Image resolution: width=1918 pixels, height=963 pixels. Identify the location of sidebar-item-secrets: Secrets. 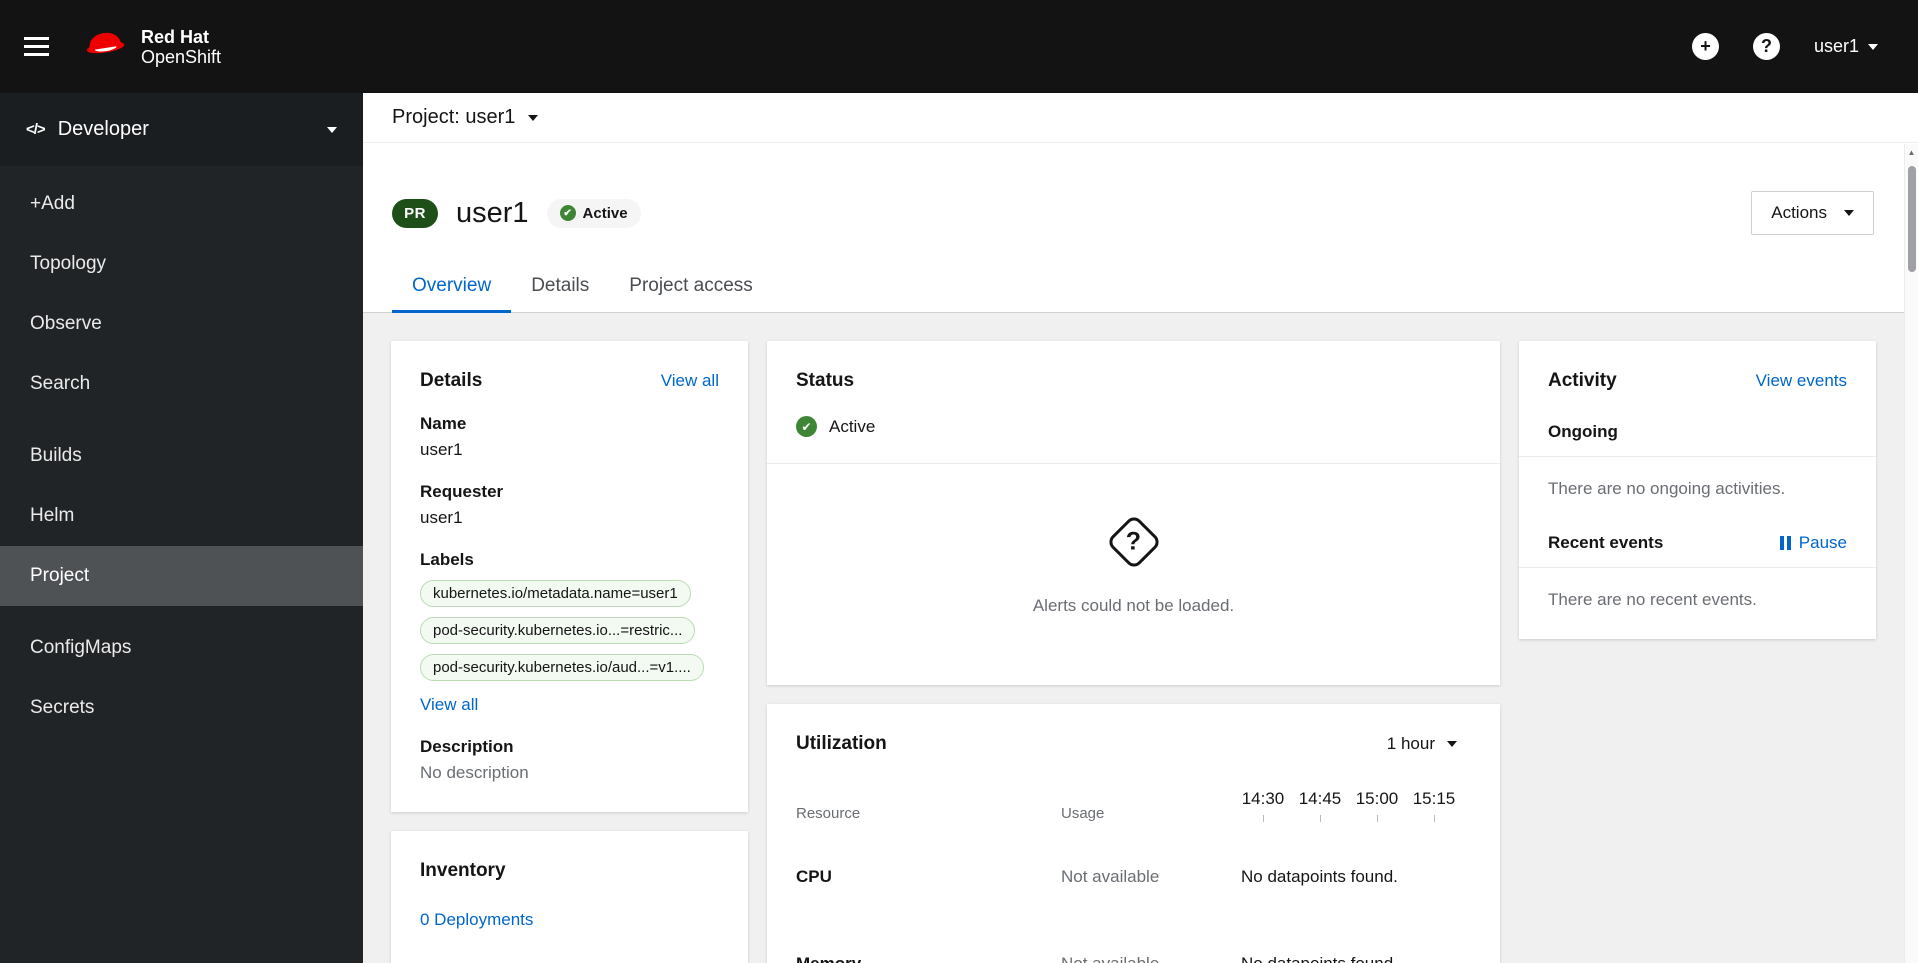
(181, 708).